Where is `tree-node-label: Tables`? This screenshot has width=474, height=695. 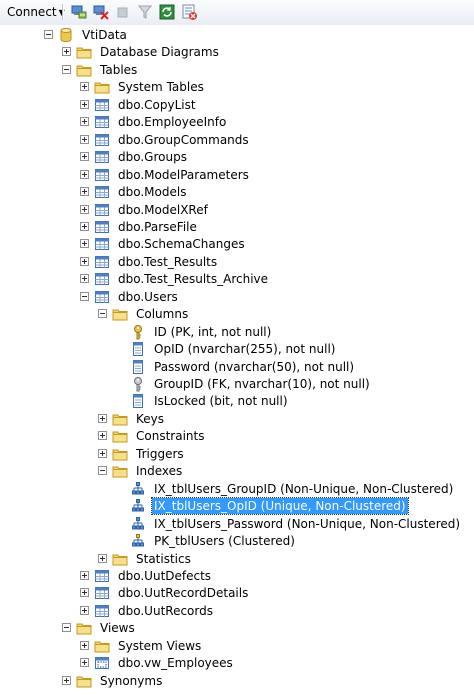
tree-node-label: Tables is located at coordinates (118, 70).